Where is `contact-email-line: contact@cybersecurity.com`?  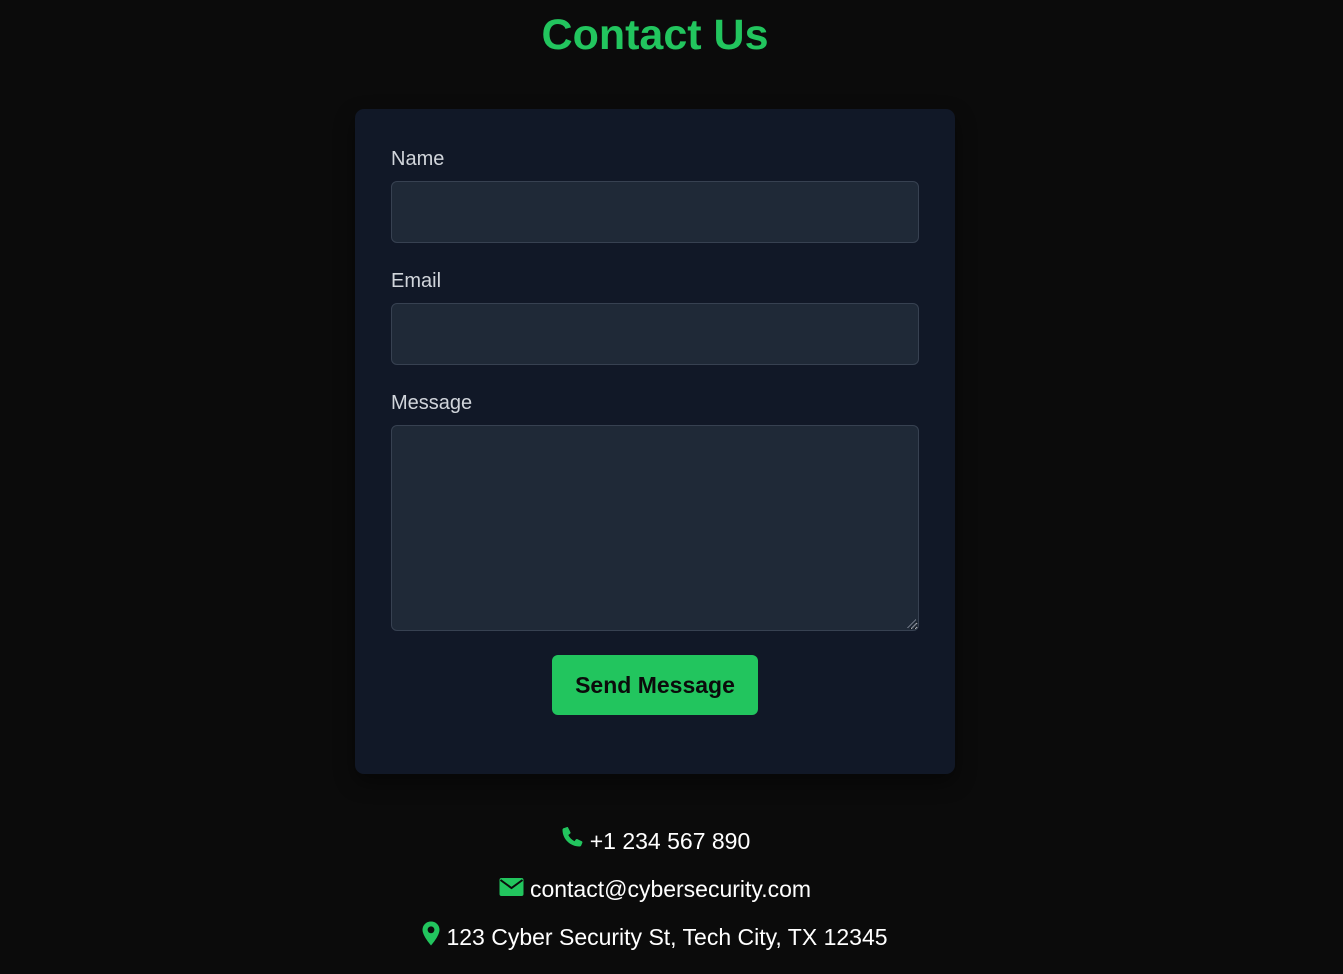
contact-email-line: contact@cybersecurity.com is located at coordinates (655, 890).